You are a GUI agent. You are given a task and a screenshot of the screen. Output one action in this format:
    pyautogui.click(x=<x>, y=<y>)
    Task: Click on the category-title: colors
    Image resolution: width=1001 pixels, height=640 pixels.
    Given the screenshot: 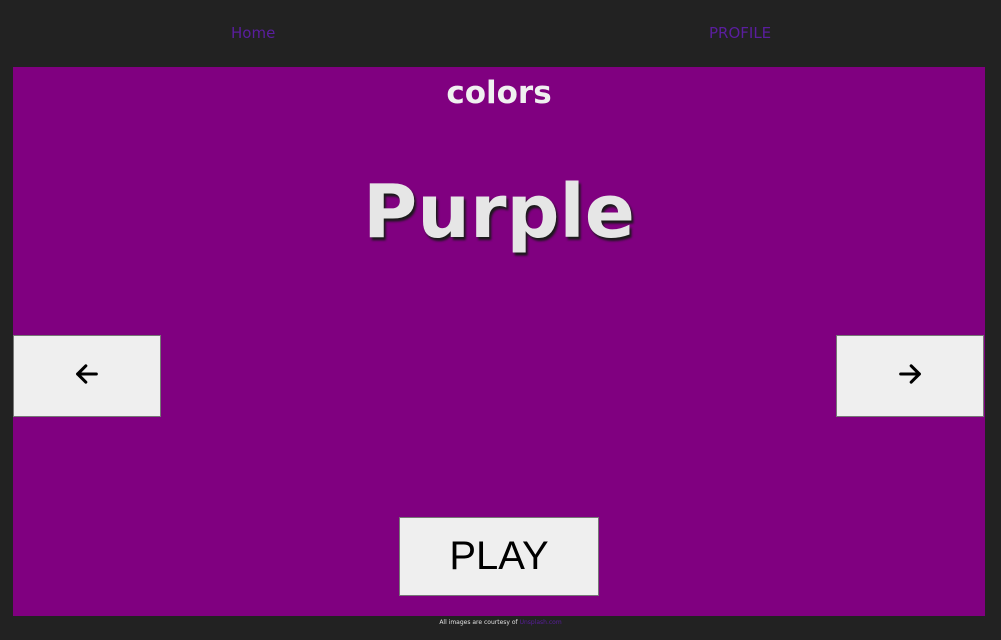 What is the action you would take?
    pyautogui.click(x=499, y=93)
    